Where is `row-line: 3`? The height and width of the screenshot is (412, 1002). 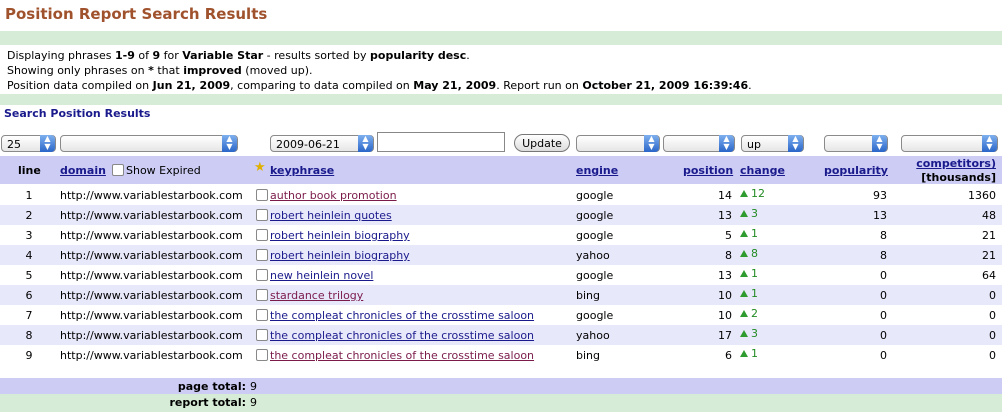
row-line: 3 is located at coordinates (29, 235).